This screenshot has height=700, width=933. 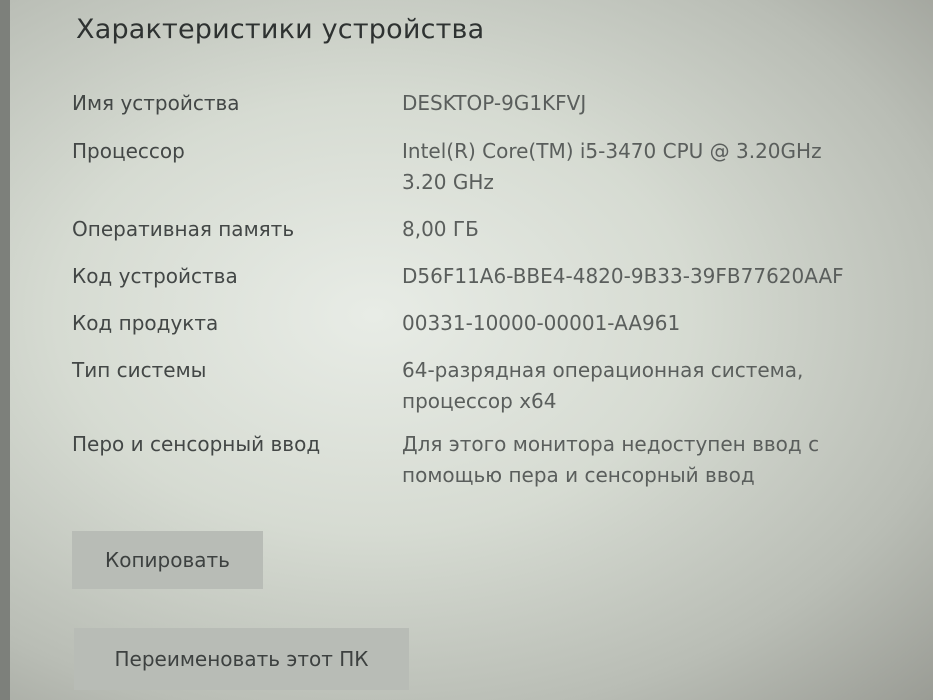 What do you see at coordinates (139, 370) in the screenshot?
I see `spec-label: Тип системы` at bounding box center [139, 370].